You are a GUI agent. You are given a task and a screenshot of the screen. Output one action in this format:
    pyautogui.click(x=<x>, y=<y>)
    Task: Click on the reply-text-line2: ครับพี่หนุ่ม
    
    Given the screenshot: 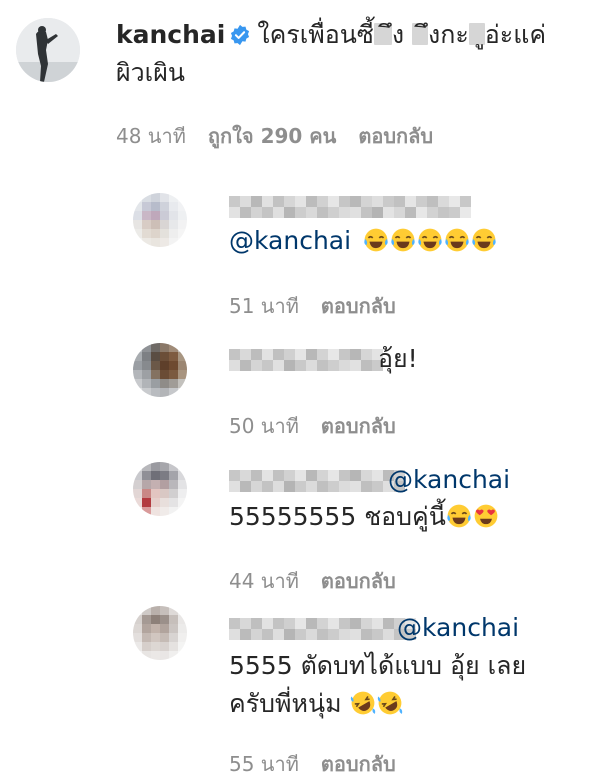 What is the action you would take?
    pyautogui.click(x=285, y=703)
    